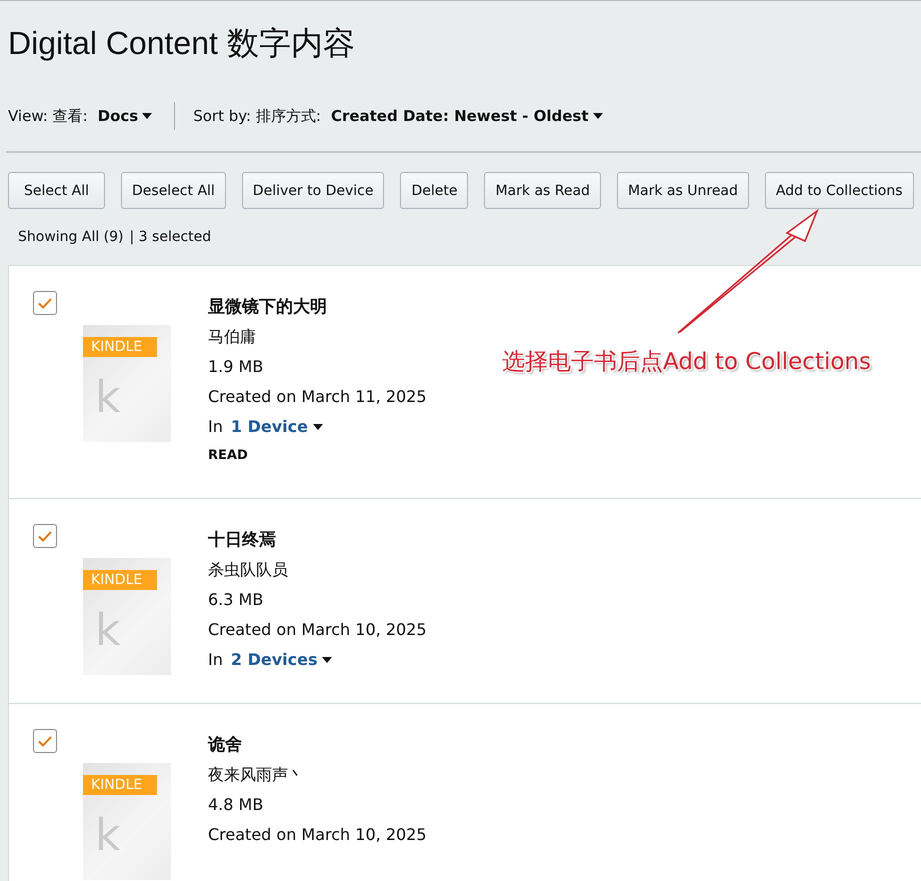  What do you see at coordinates (317, 540) in the screenshot?
I see `book-title: 十日终焉` at bounding box center [317, 540].